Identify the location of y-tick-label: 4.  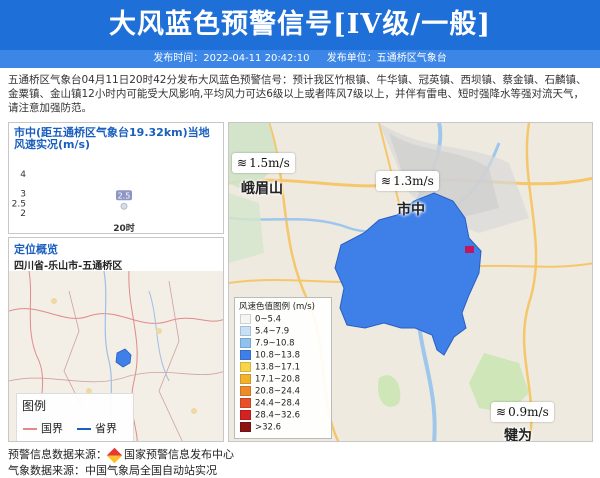
(23, 175).